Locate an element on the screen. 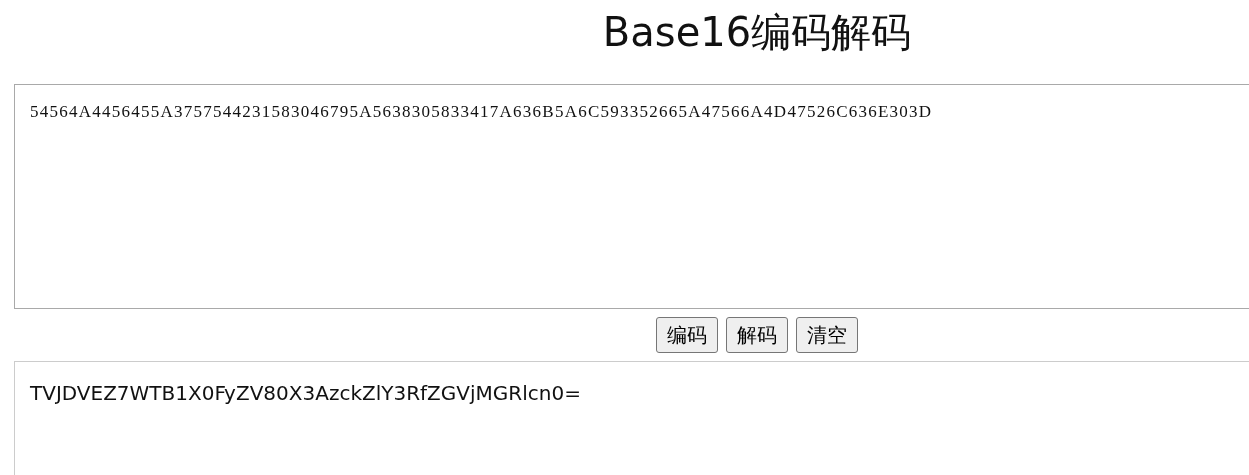 This screenshot has width=1249, height=475. page-title: Base16编码解码 is located at coordinates (757, 32).